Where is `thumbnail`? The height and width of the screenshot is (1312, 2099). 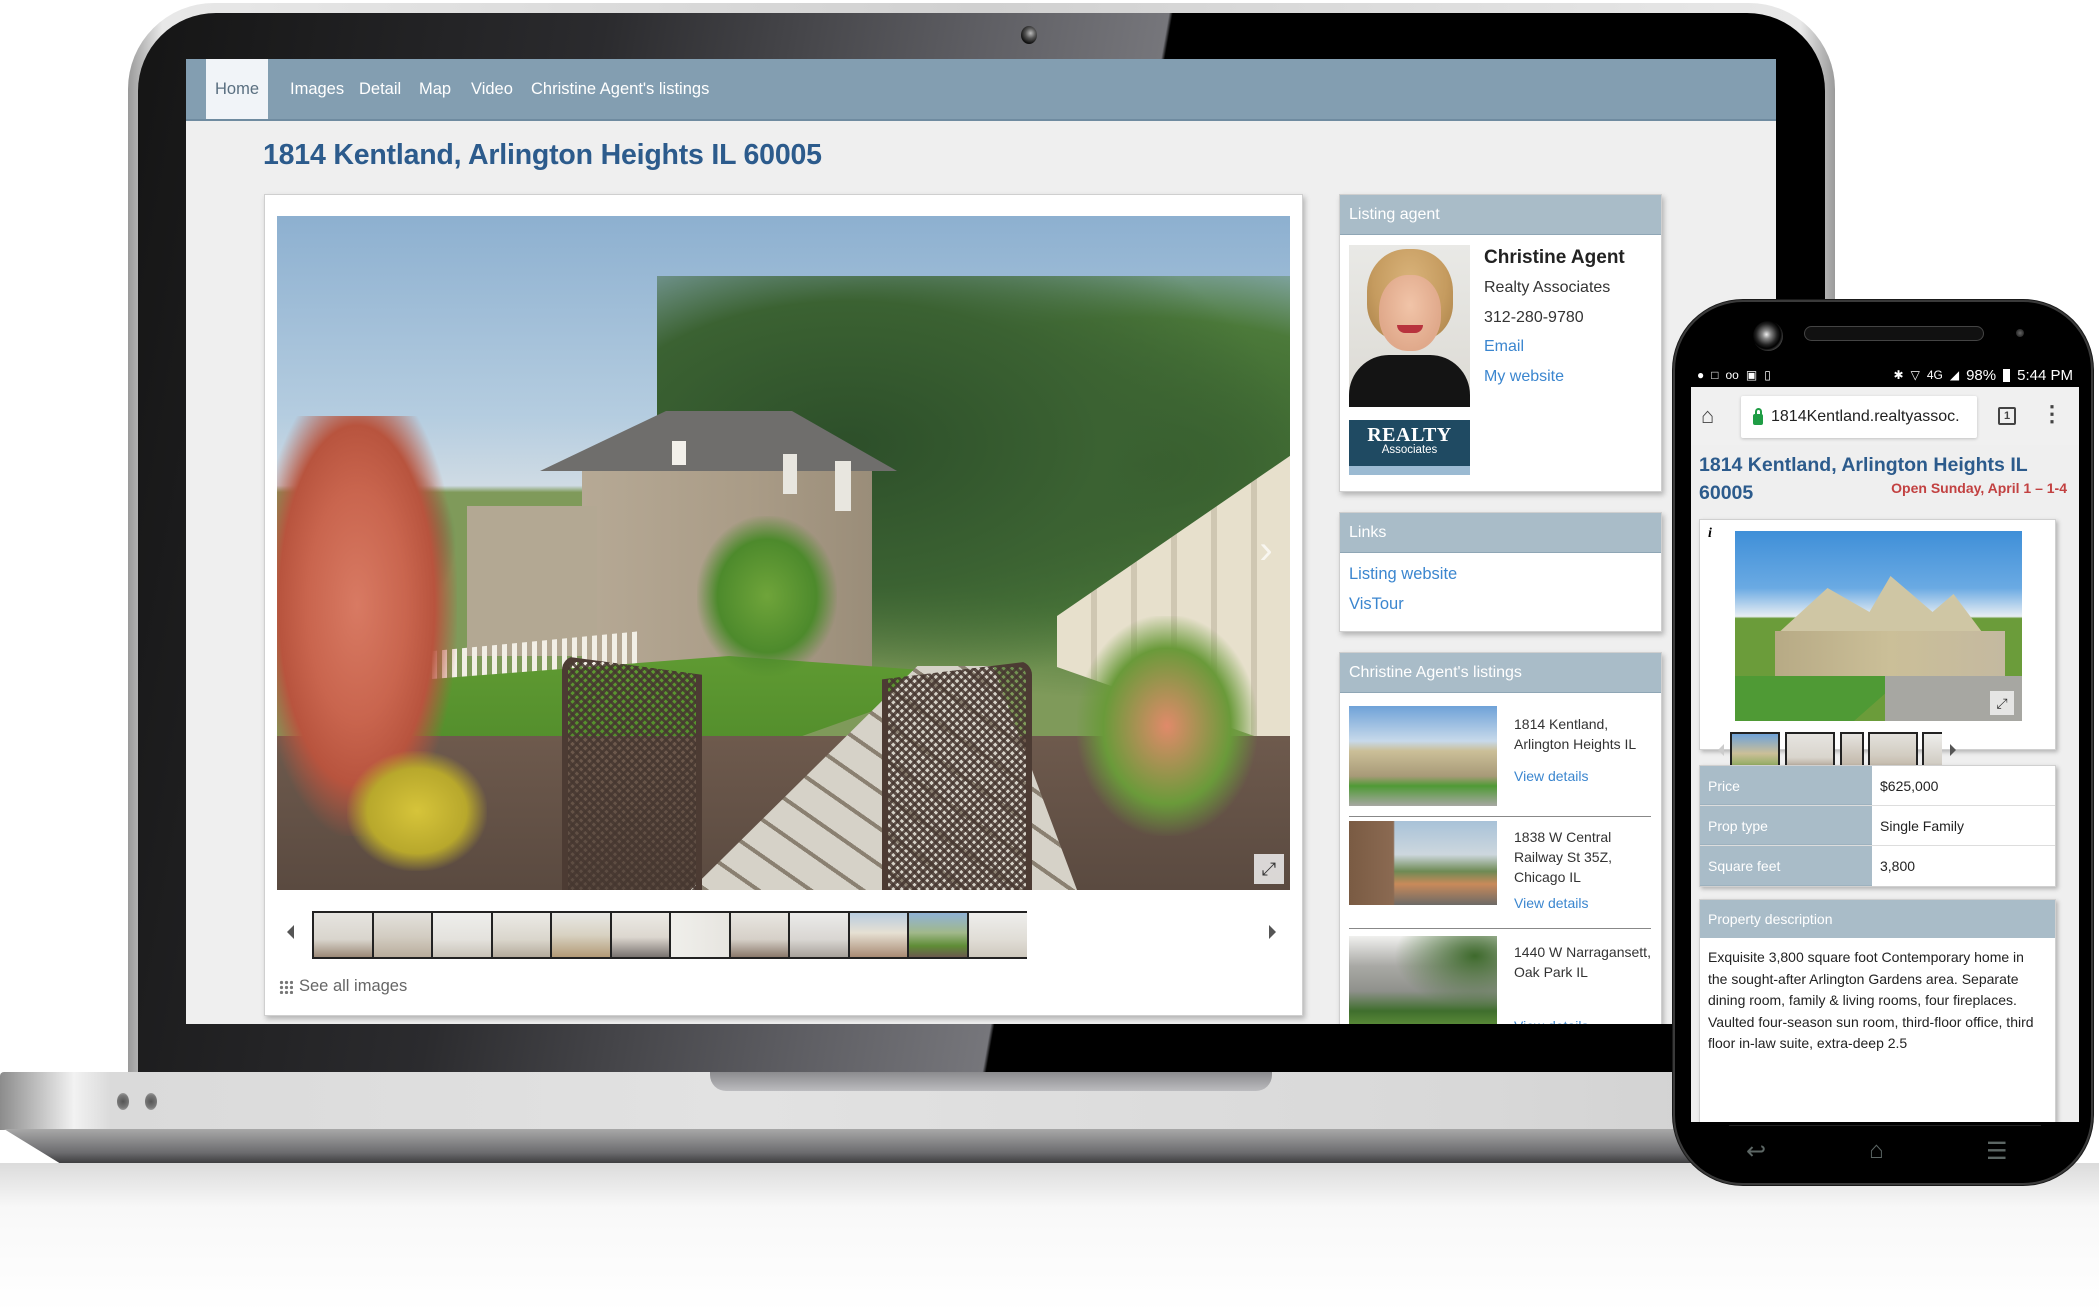 thumbnail is located at coordinates (997, 935).